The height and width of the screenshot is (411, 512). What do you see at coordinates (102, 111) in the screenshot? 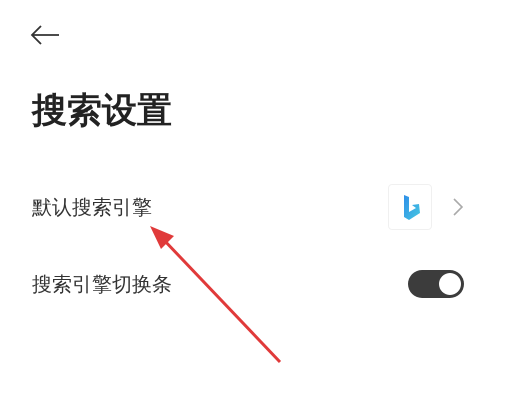
I see `page-title: 搜索设置` at bounding box center [102, 111].